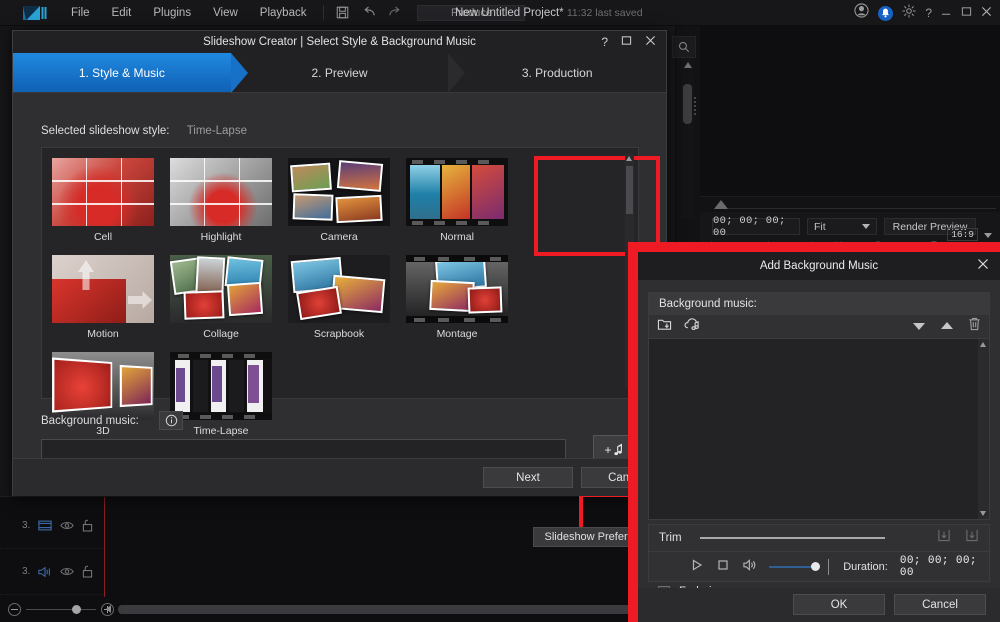 The image size is (1000, 622). Describe the element at coordinates (664, 326) in the screenshot. I see `import-folder-icon` at that location.